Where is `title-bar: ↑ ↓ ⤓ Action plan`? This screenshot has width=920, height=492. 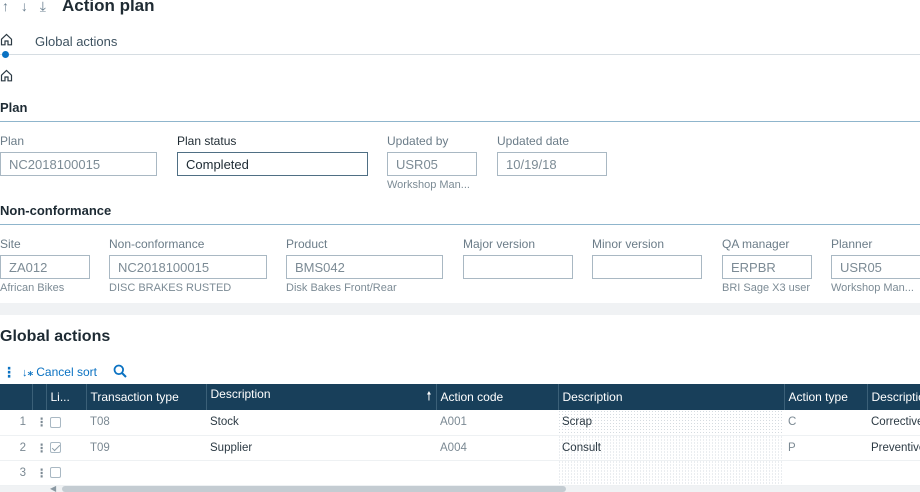 title-bar: ↑ ↓ ⤓ Action plan is located at coordinates (77, 9).